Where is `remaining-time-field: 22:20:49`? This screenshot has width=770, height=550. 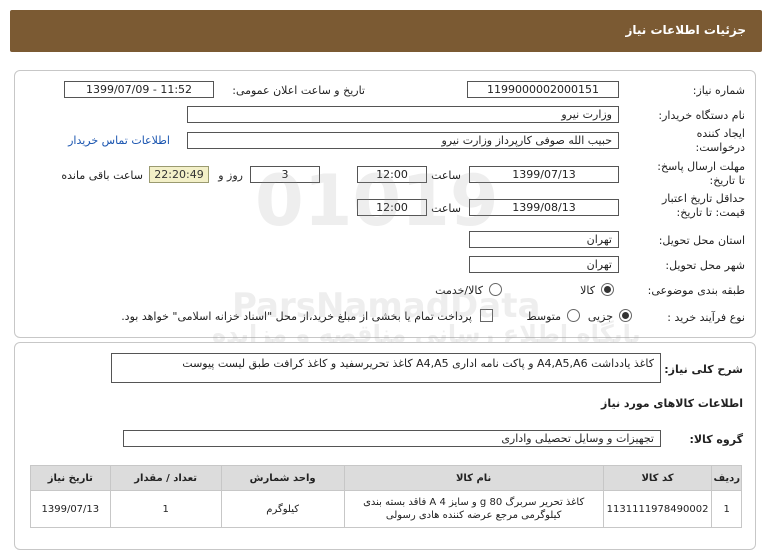
remaining-time-field: 22:20:49 is located at coordinates (179, 174).